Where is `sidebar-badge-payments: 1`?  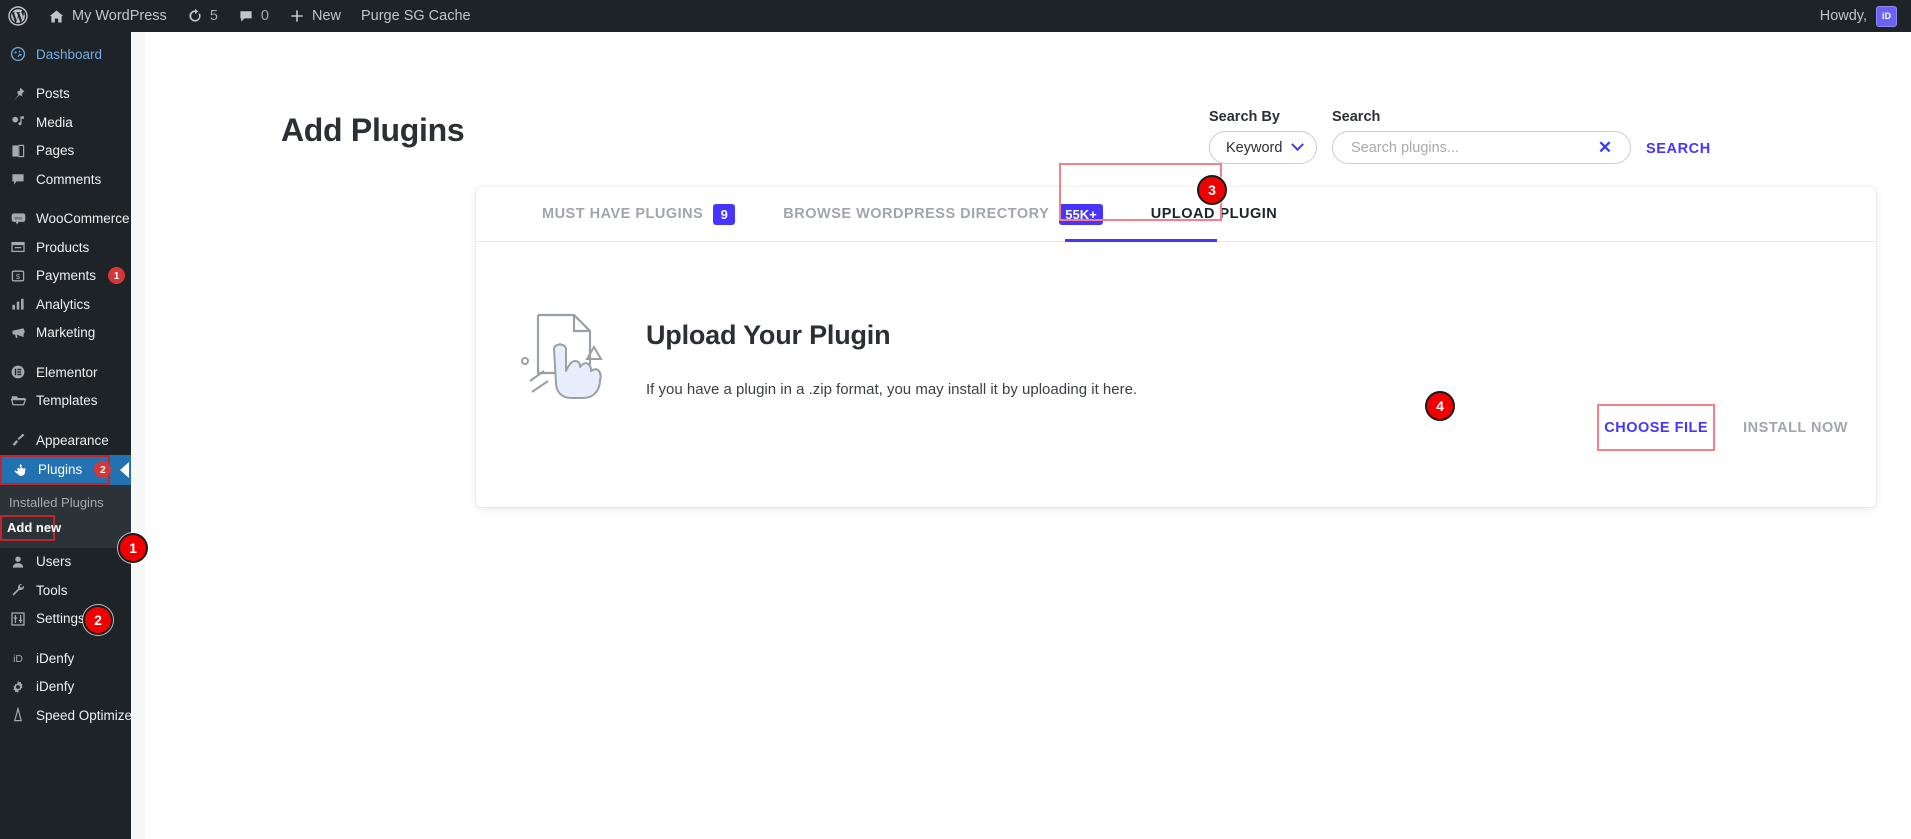
sidebar-badge-payments: 1 is located at coordinates (117, 276).